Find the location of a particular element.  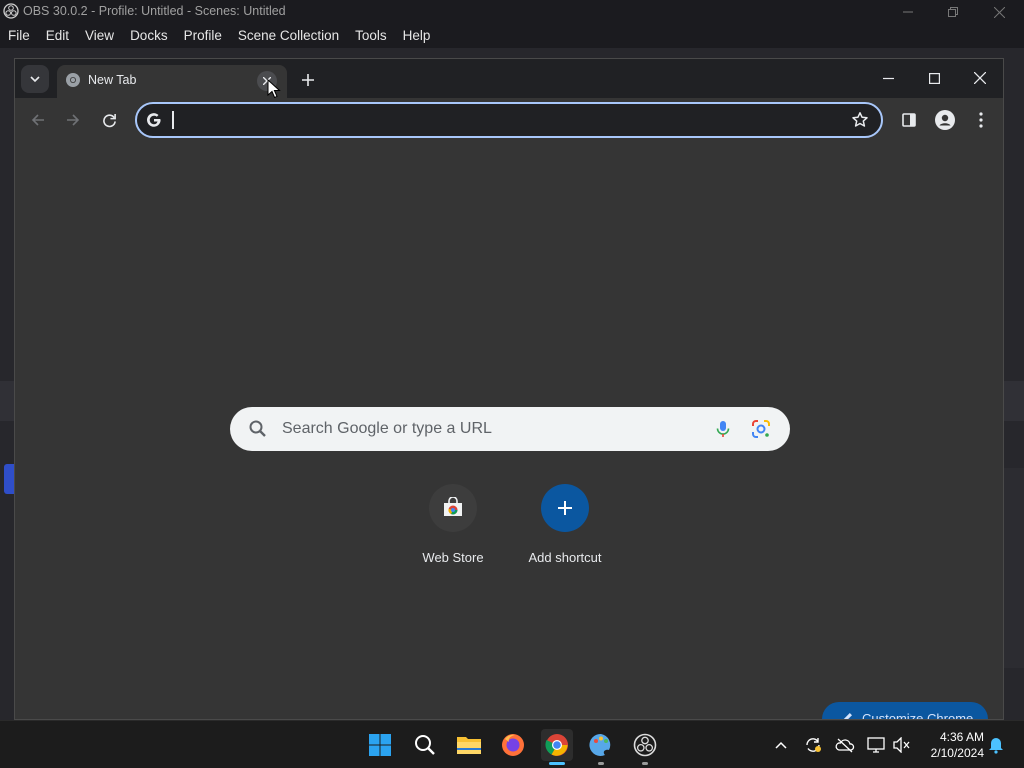

menu-tools: Tools is located at coordinates (371, 36).